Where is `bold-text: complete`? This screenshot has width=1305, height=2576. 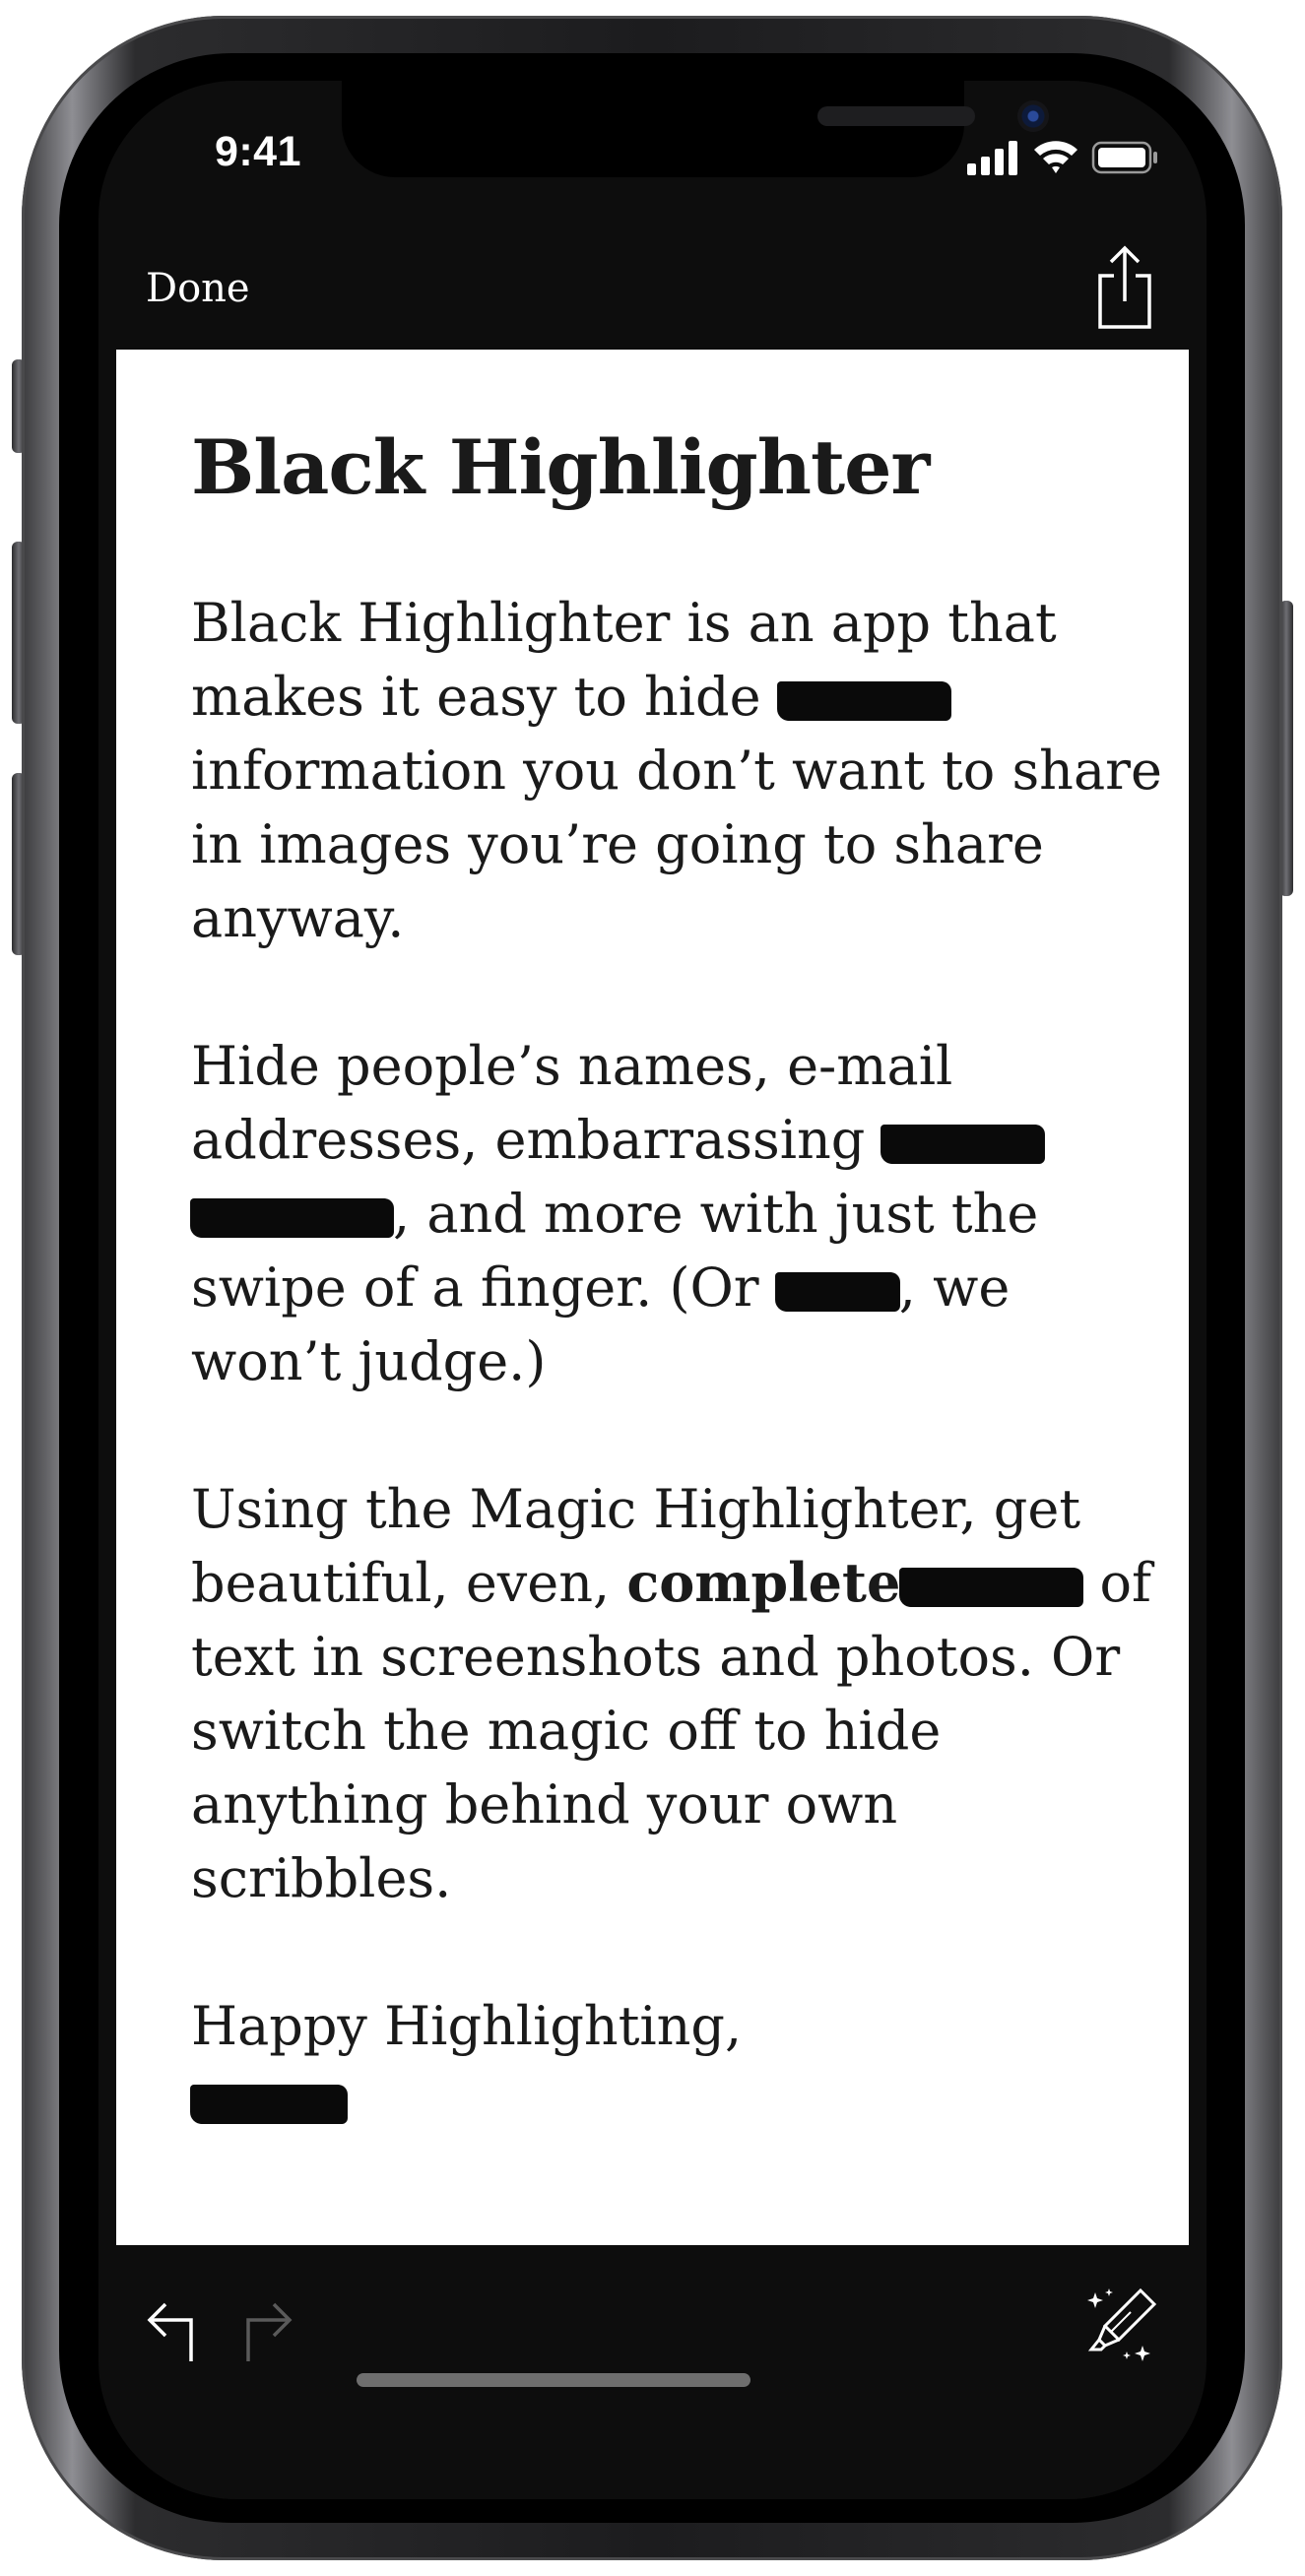 bold-text: complete is located at coordinates (763, 1582).